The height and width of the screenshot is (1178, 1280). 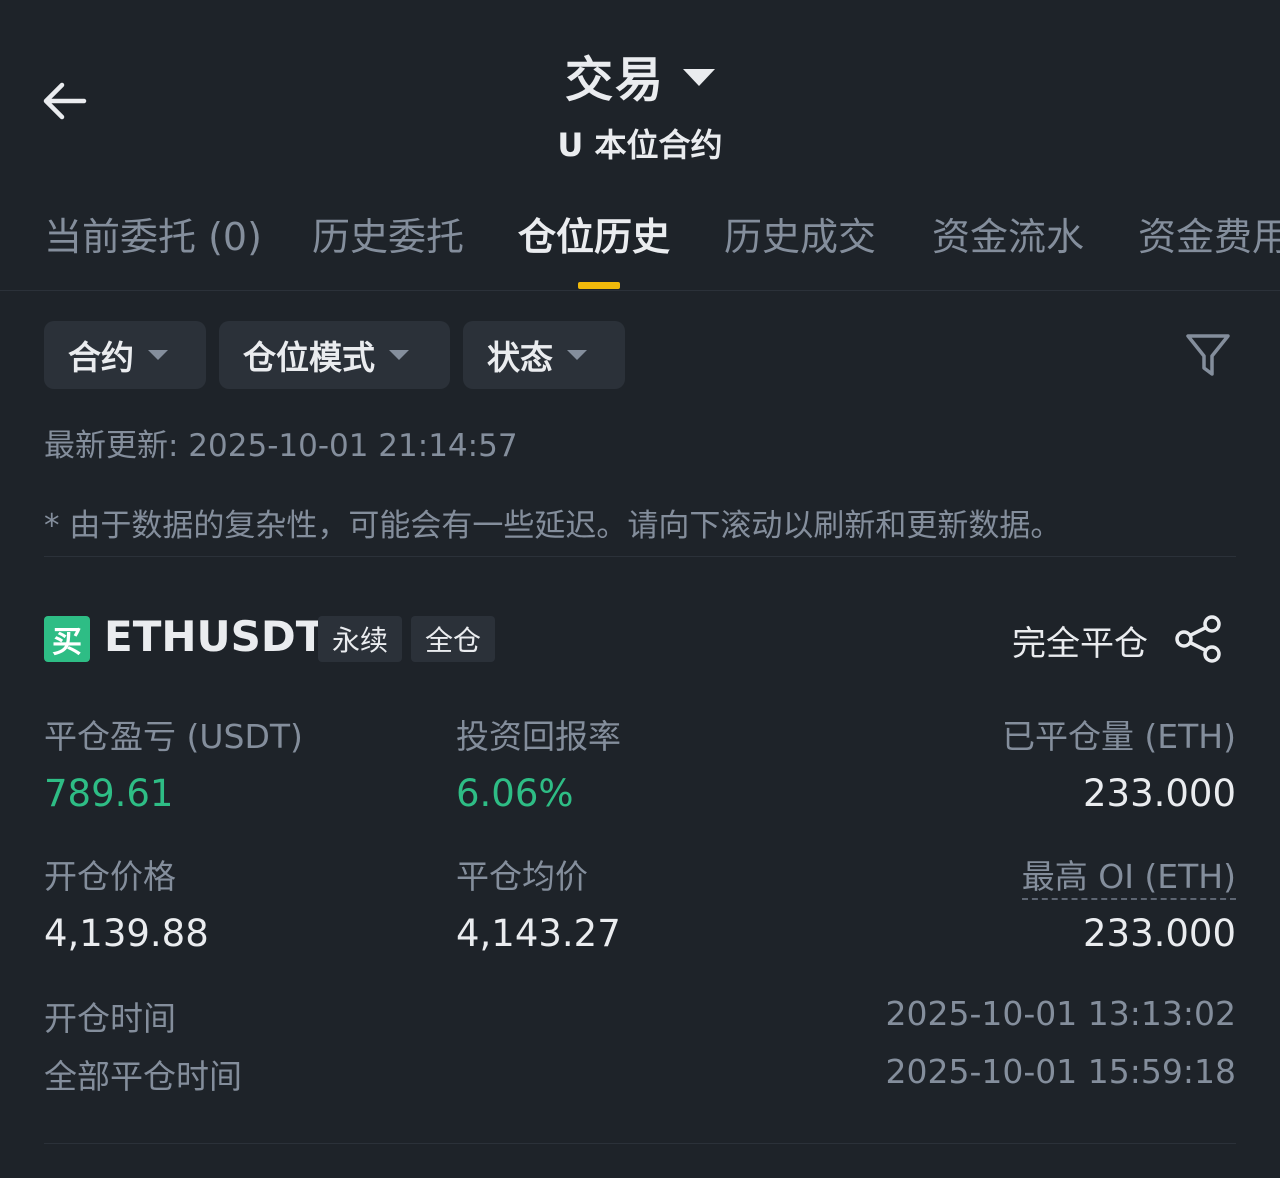 I want to click on status-filter-label: 状态, so click(x=520, y=357).